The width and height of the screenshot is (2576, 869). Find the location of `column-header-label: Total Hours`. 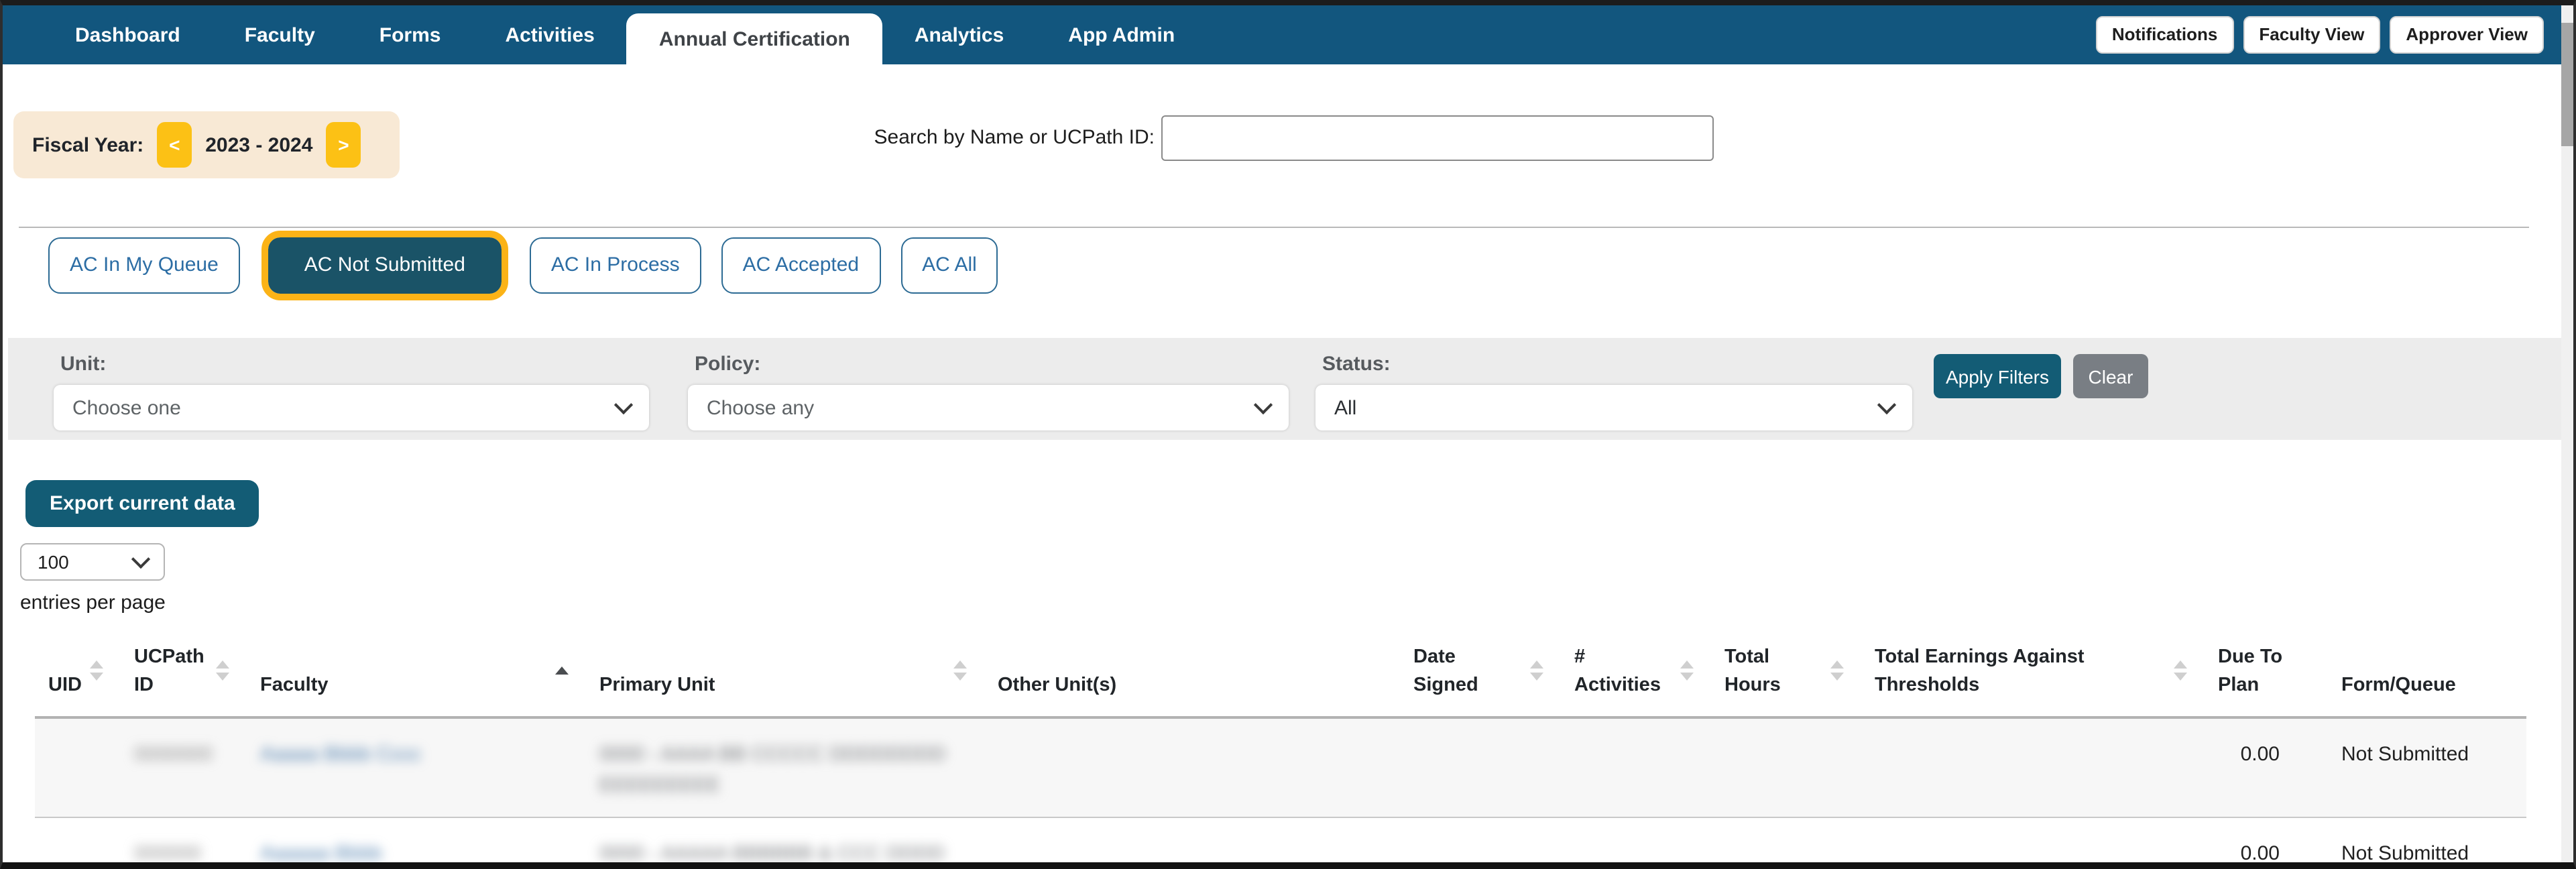

column-header-label: Total Hours is located at coordinates (1752, 671).